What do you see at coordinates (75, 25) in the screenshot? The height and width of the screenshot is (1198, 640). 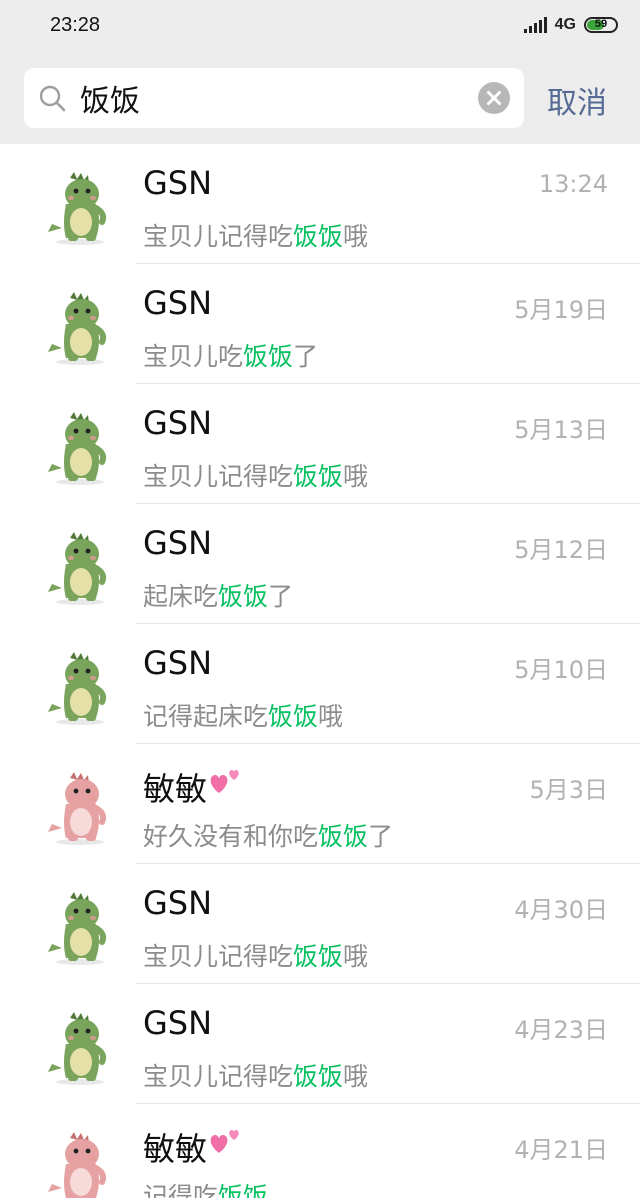 I see `status-time: 23:28` at bounding box center [75, 25].